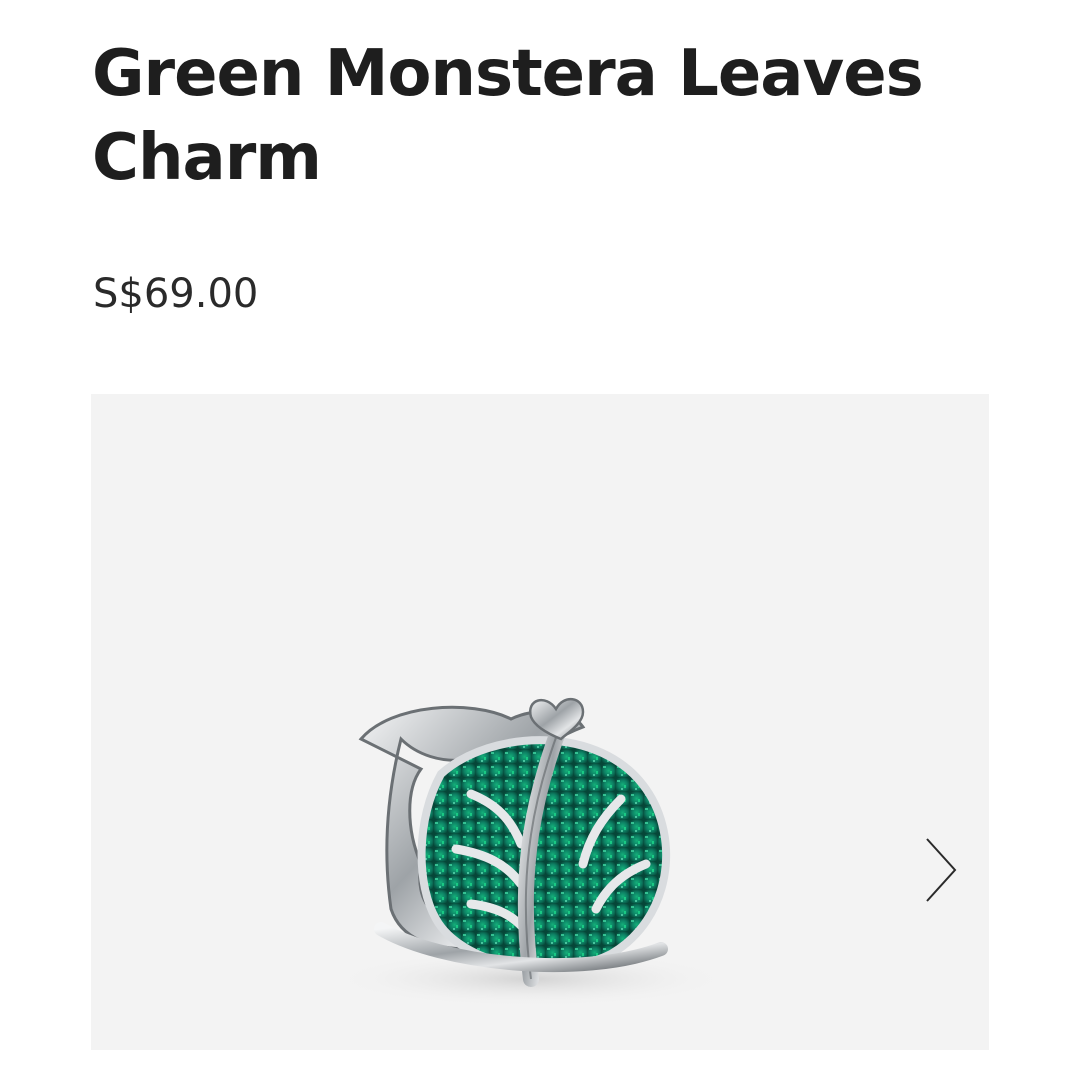 The height and width of the screenshot is (1080, 1080). I want to click on chevron-right-icon, so click(941, 870).